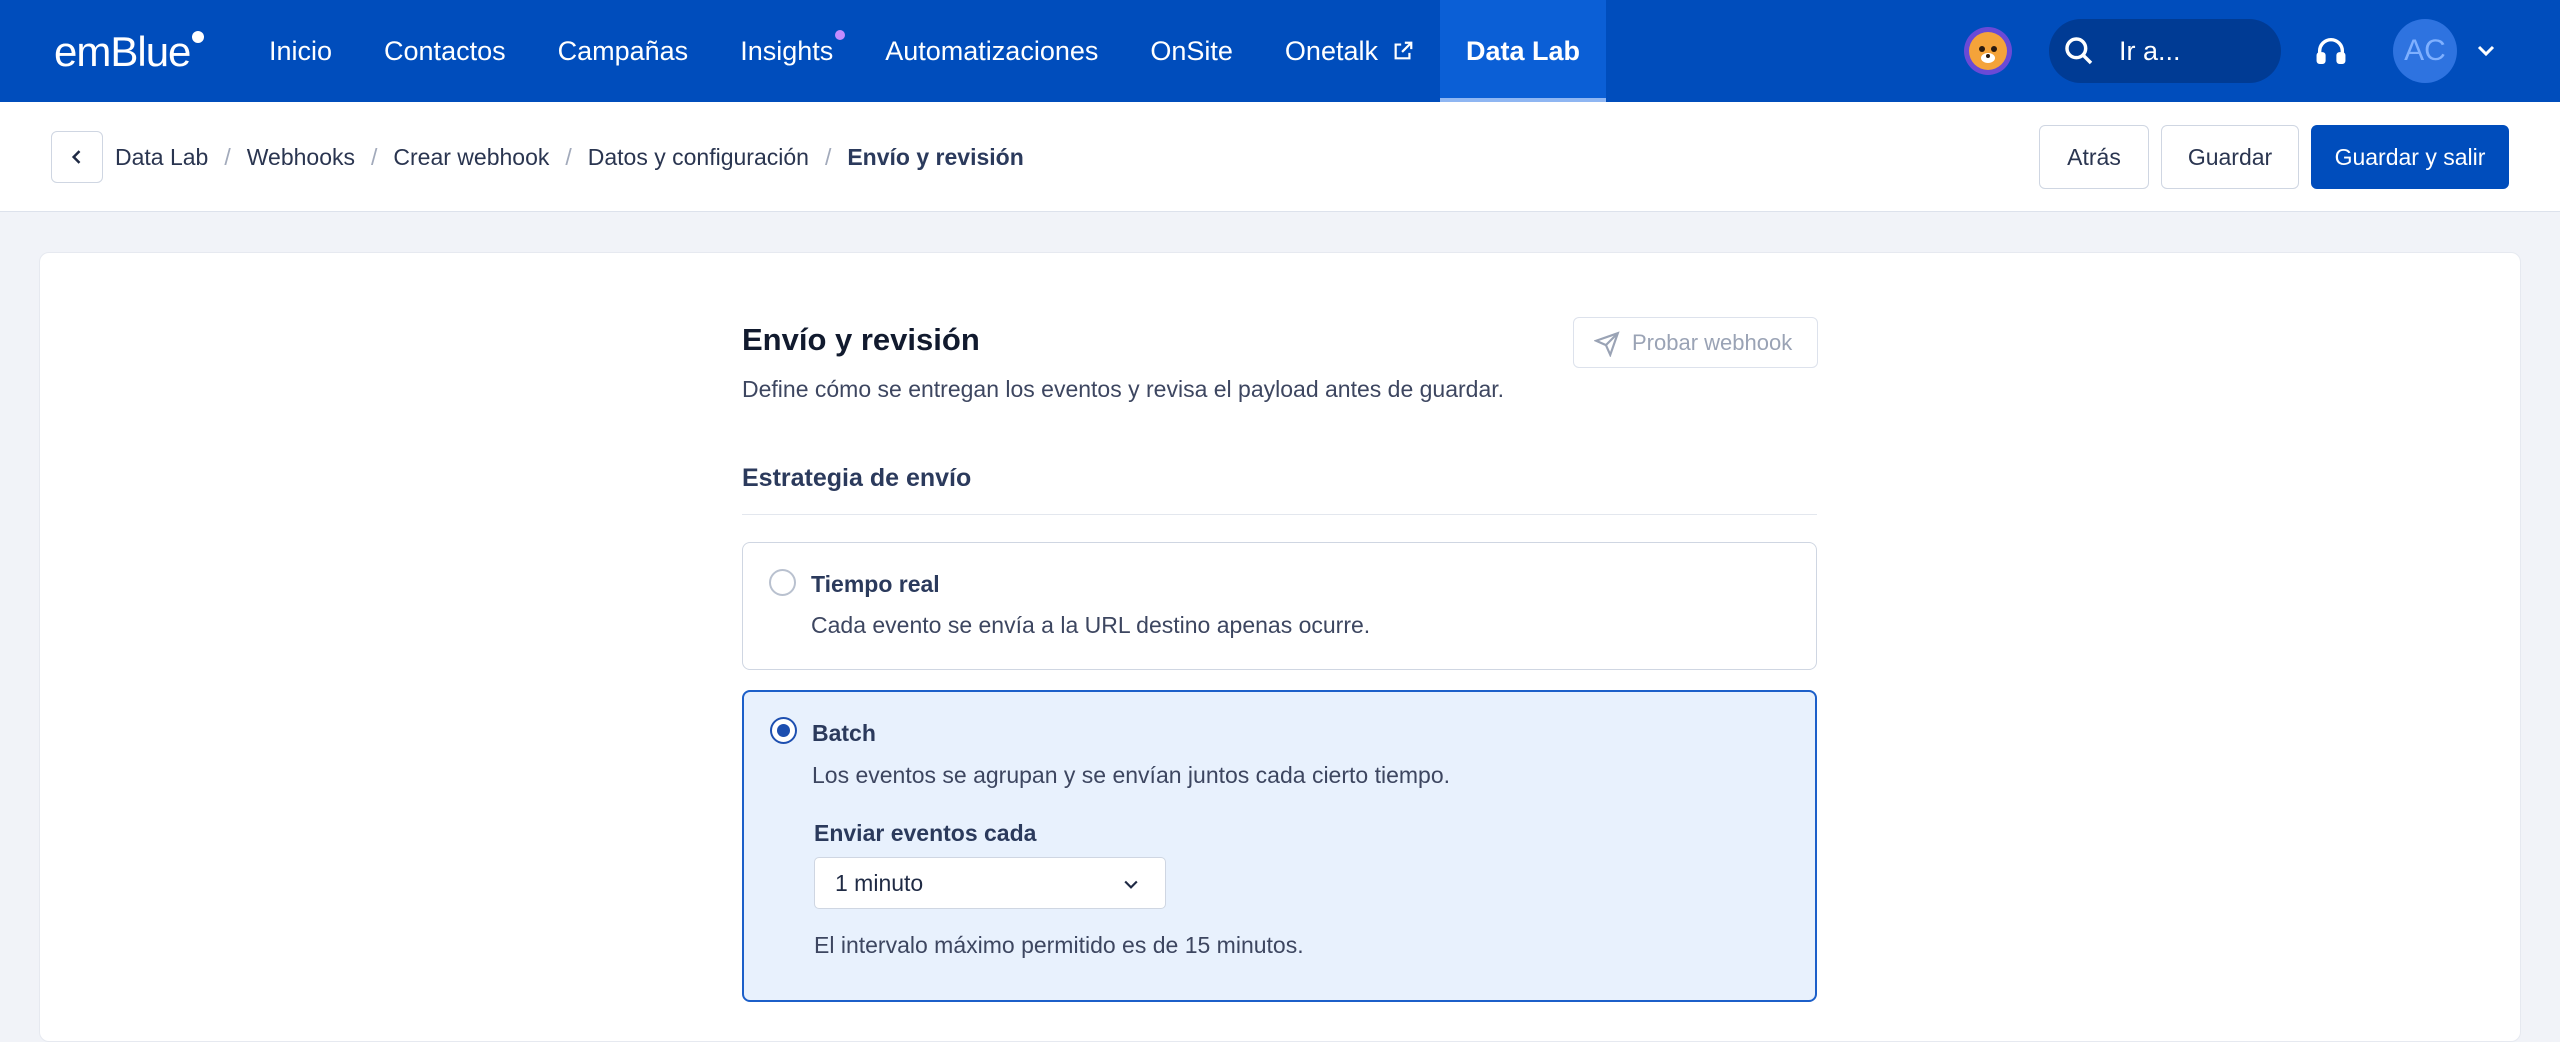 This screenshot has width=2560, height=1042. Describe the element at coordinates (198, 37) in the screenshot. I see `logo-dot` at that location.